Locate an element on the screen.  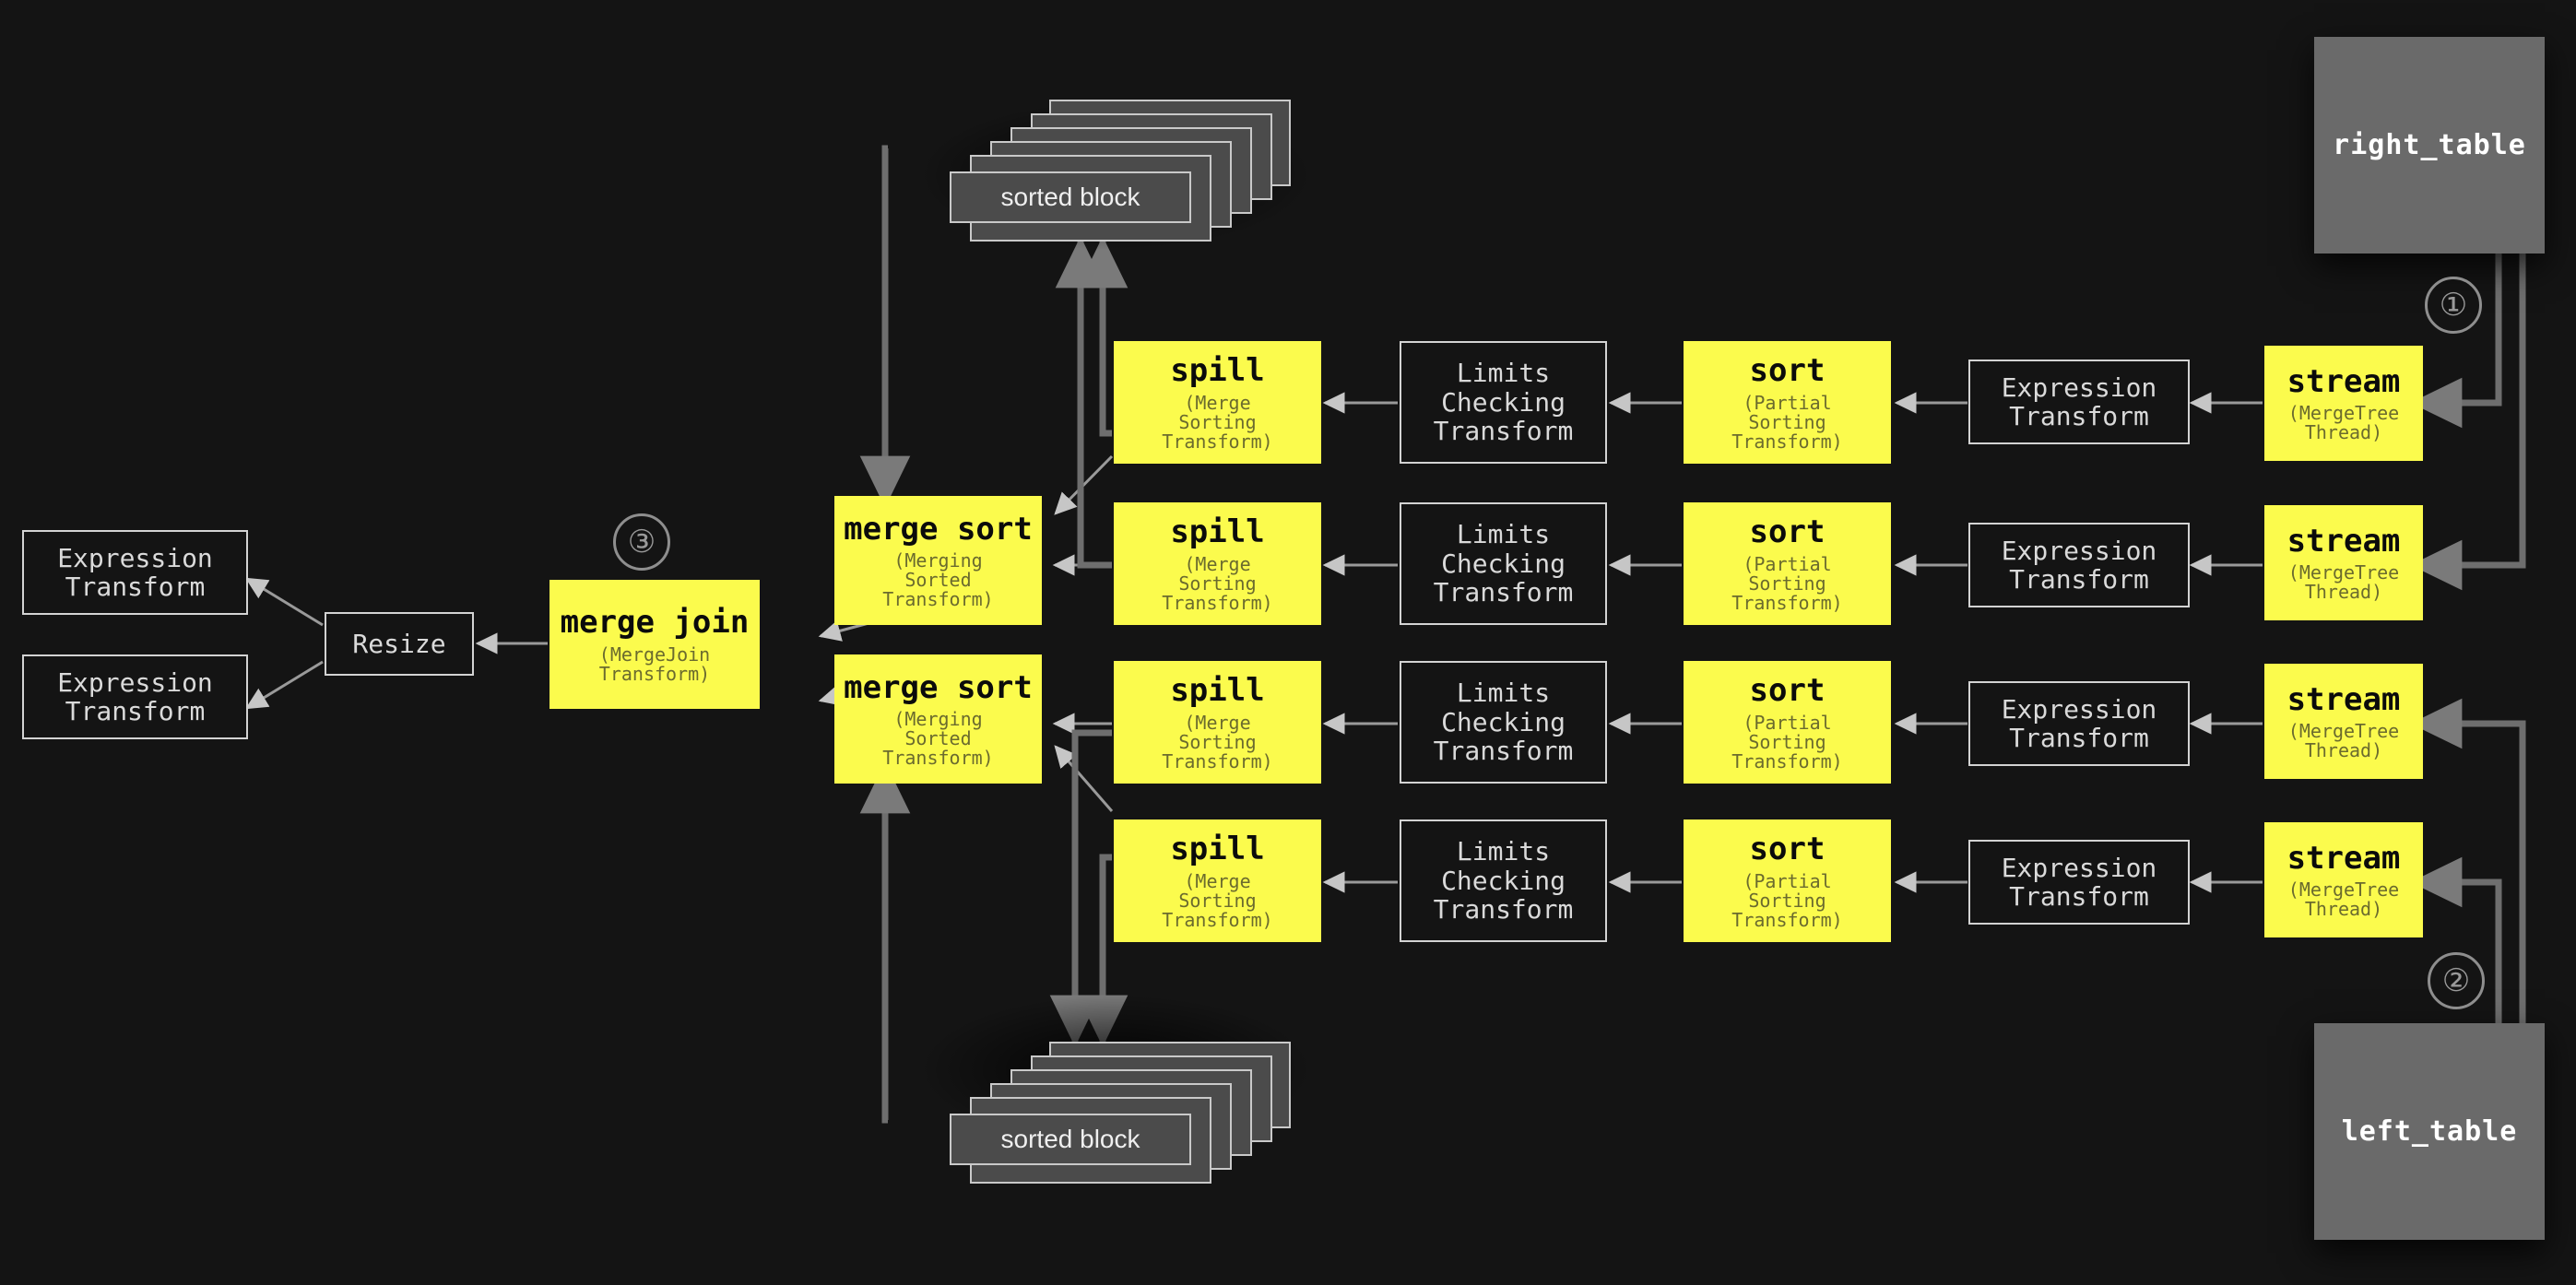
expression-transform-3: Expression Transform is located at coordinates (2079, 723).